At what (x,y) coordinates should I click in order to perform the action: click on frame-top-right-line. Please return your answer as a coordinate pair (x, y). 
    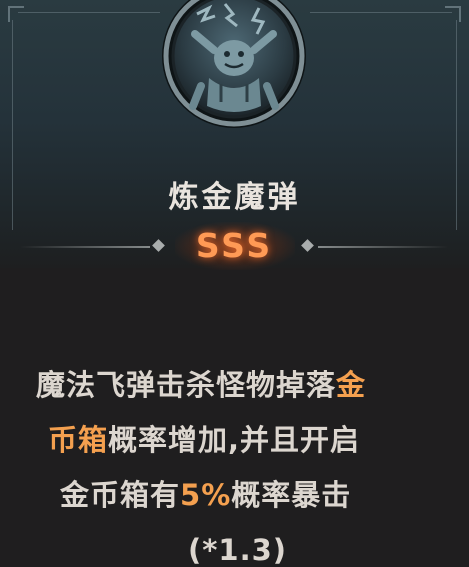
    Looking at the image, I should click on (381, 12).